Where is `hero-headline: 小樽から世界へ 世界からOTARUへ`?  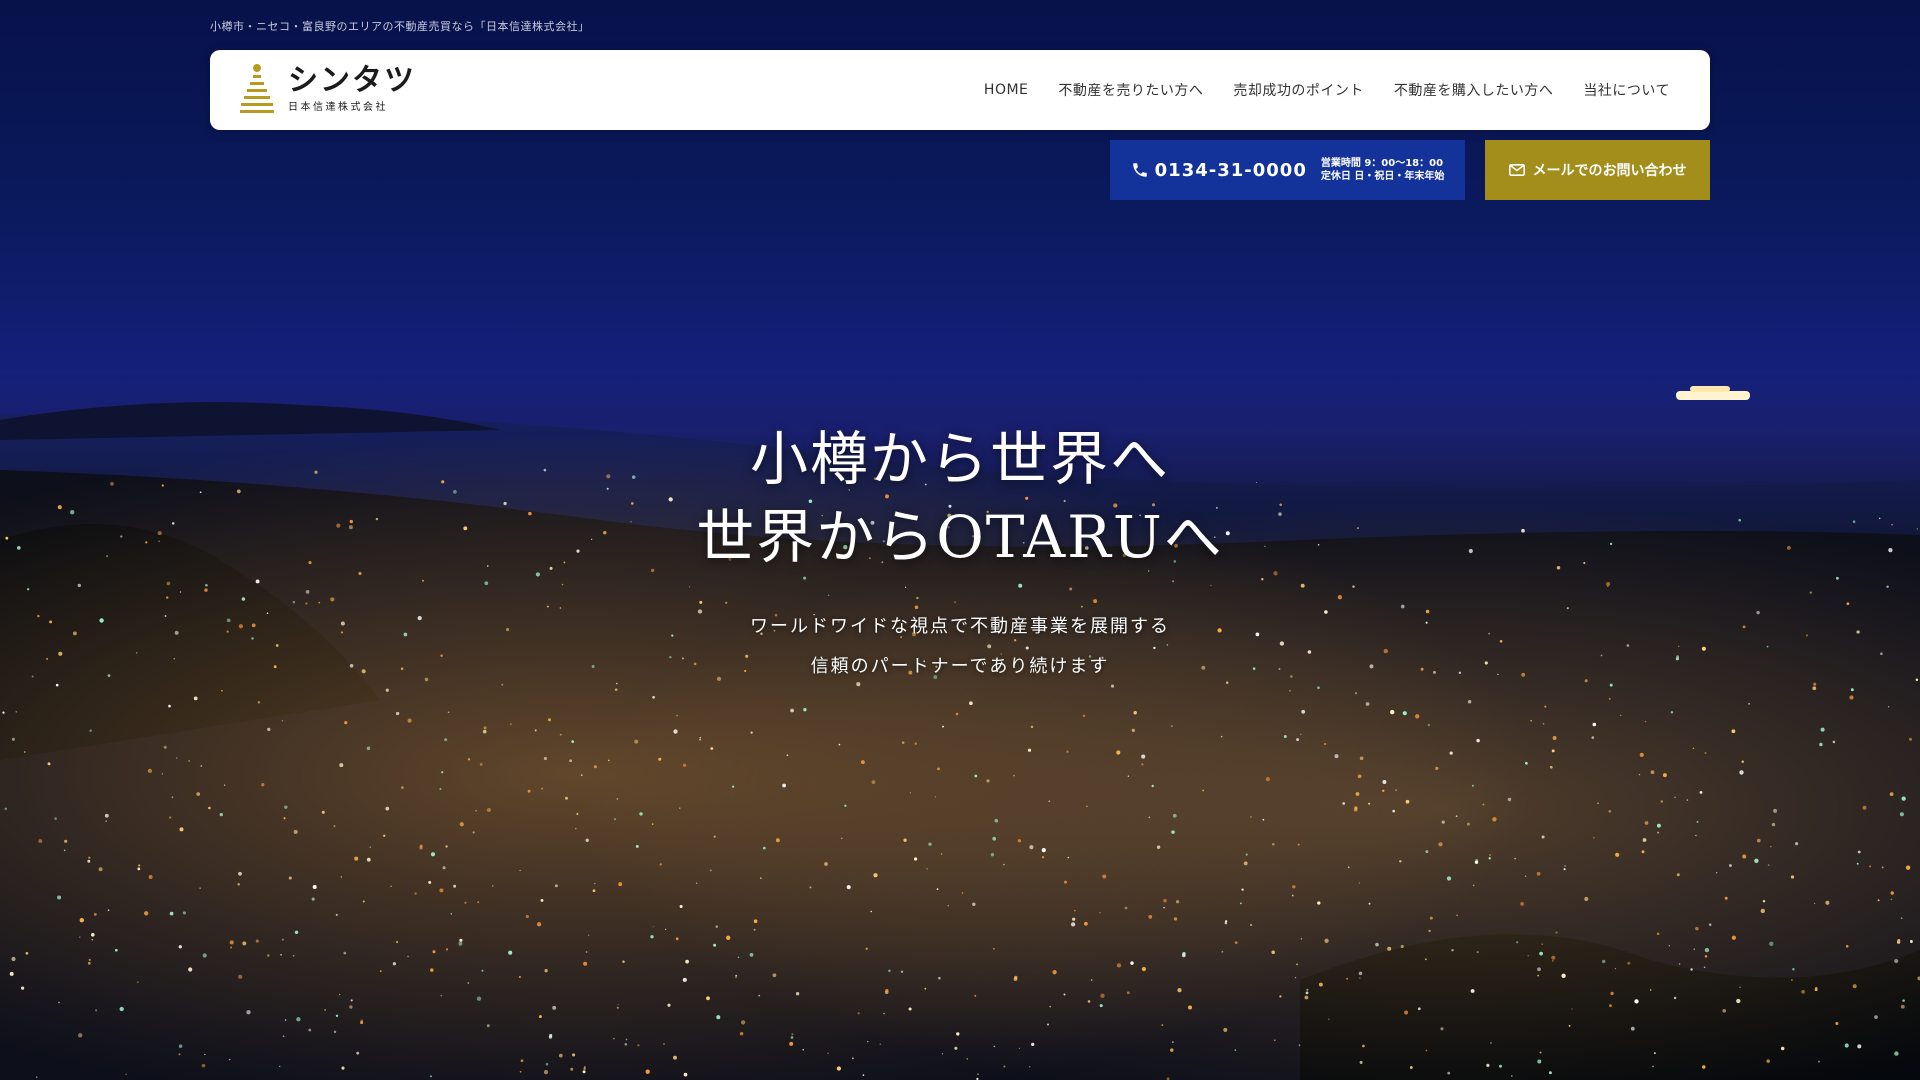 hero-headline: 小樽から世界へ 世界からOTARUへ is located at coordinates (960, 498).